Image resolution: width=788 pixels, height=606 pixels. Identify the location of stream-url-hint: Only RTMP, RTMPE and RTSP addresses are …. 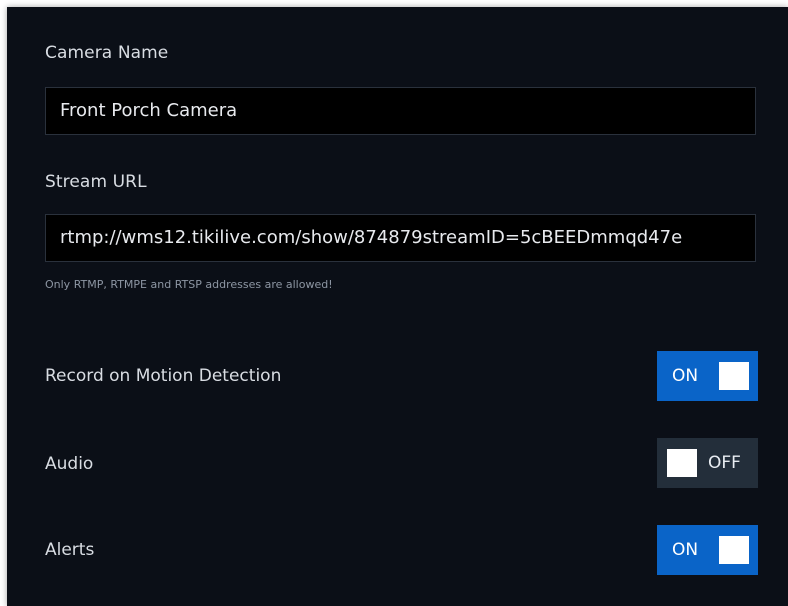
(189, 284).